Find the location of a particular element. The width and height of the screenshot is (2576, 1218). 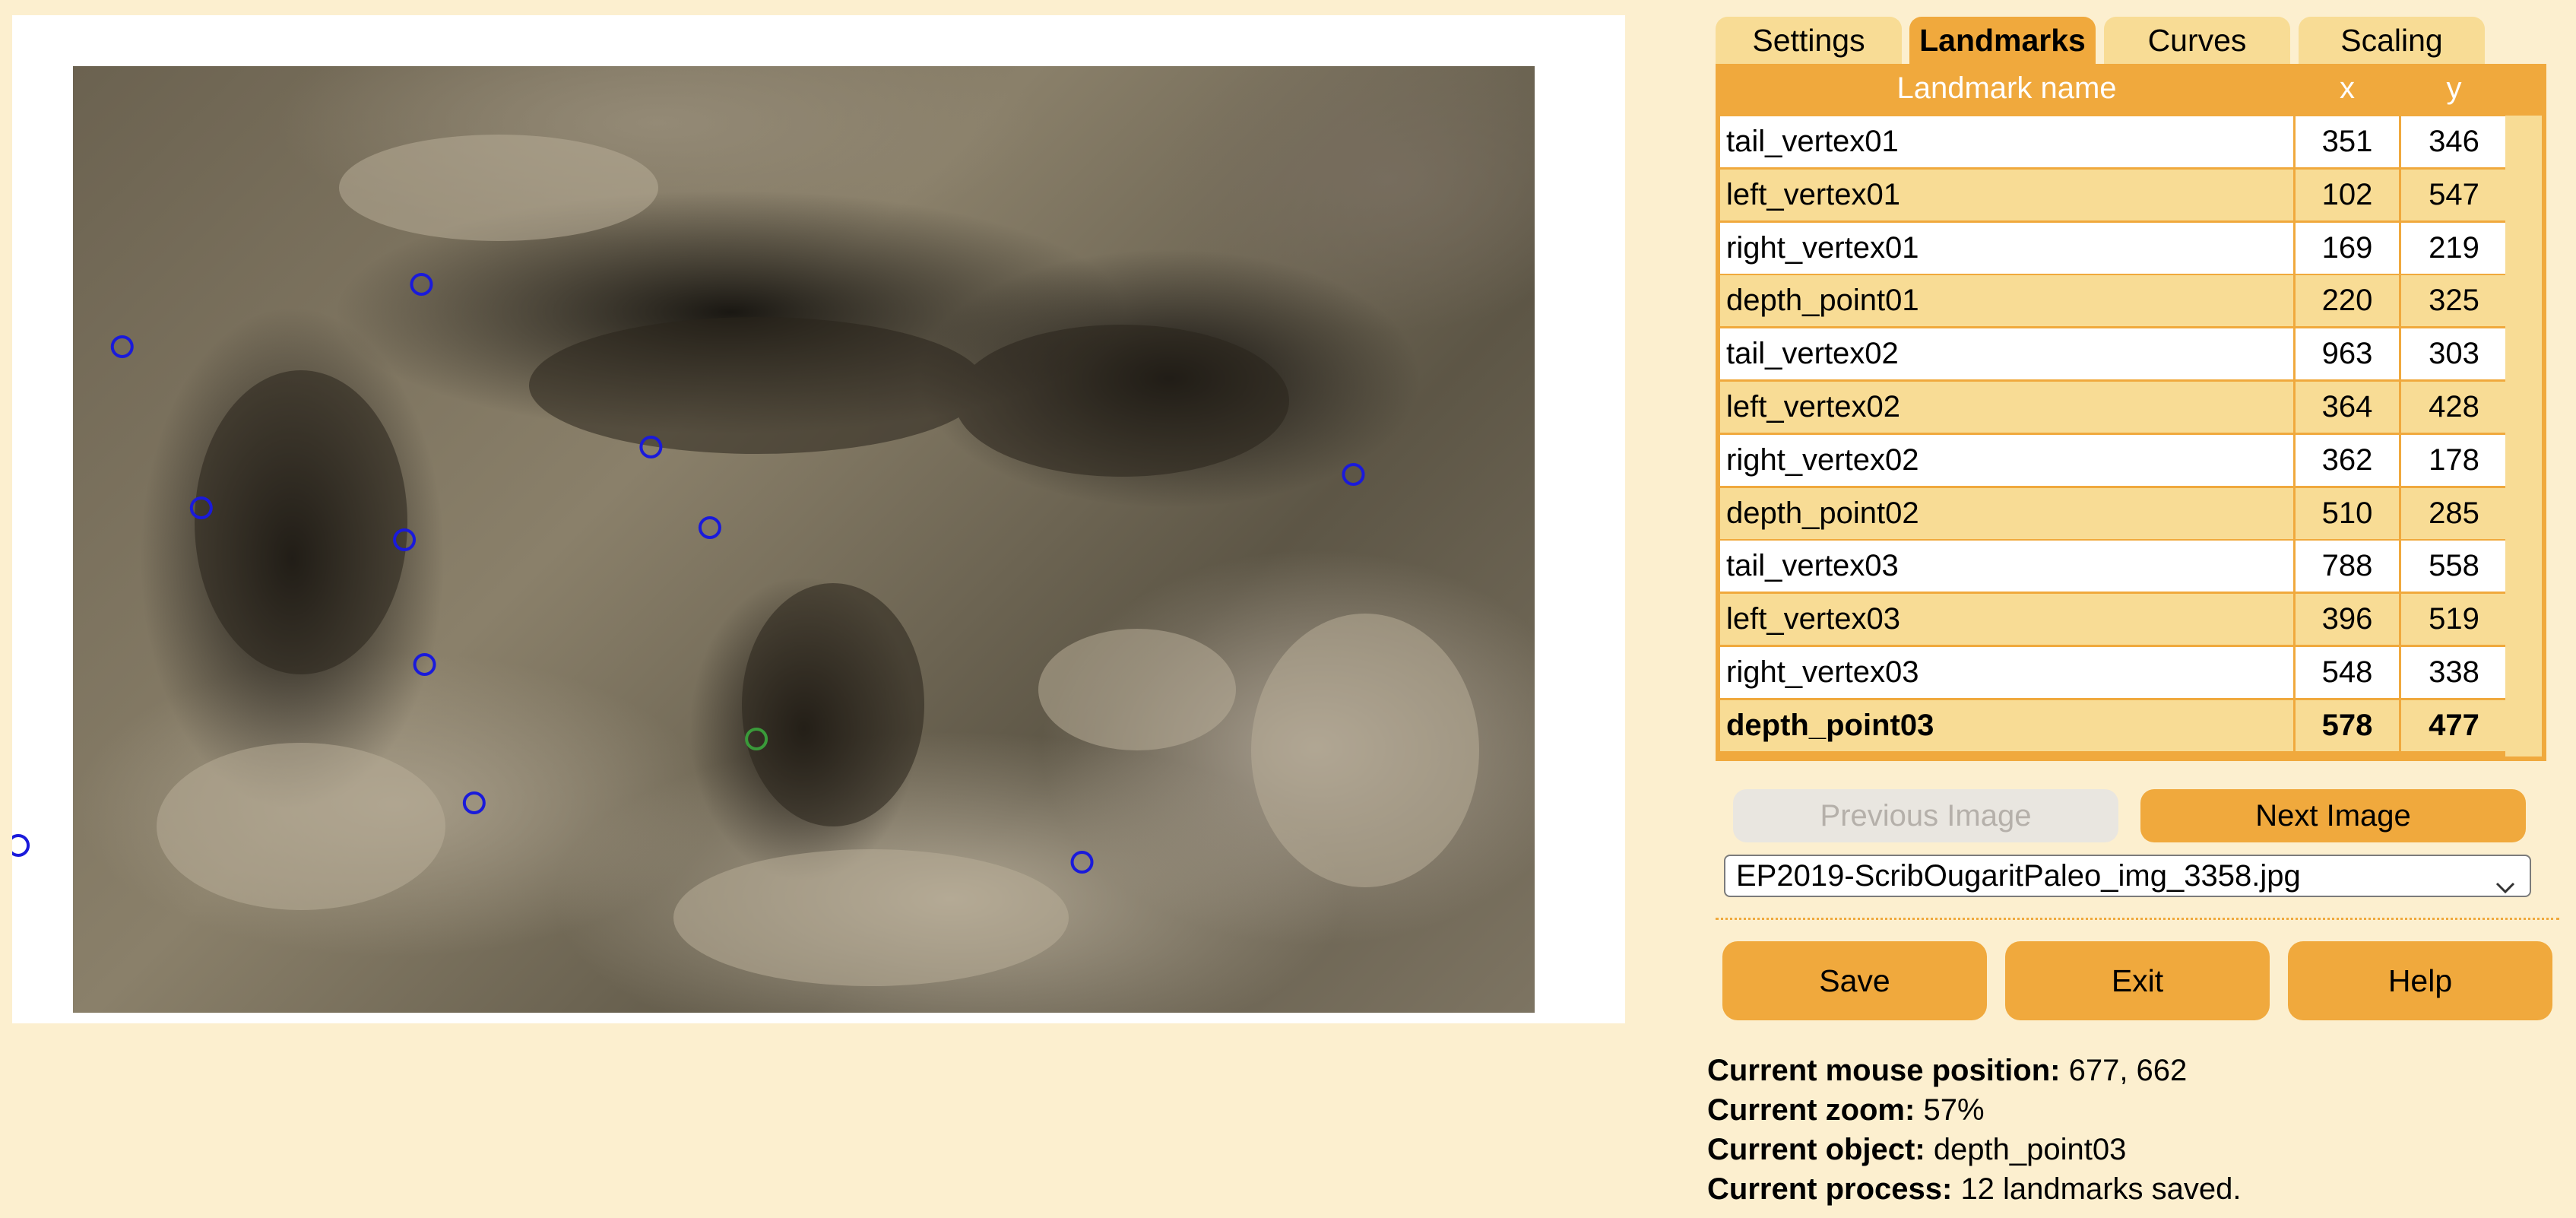

tab-scaling: Scaling is located at coordinates (2392, 40).